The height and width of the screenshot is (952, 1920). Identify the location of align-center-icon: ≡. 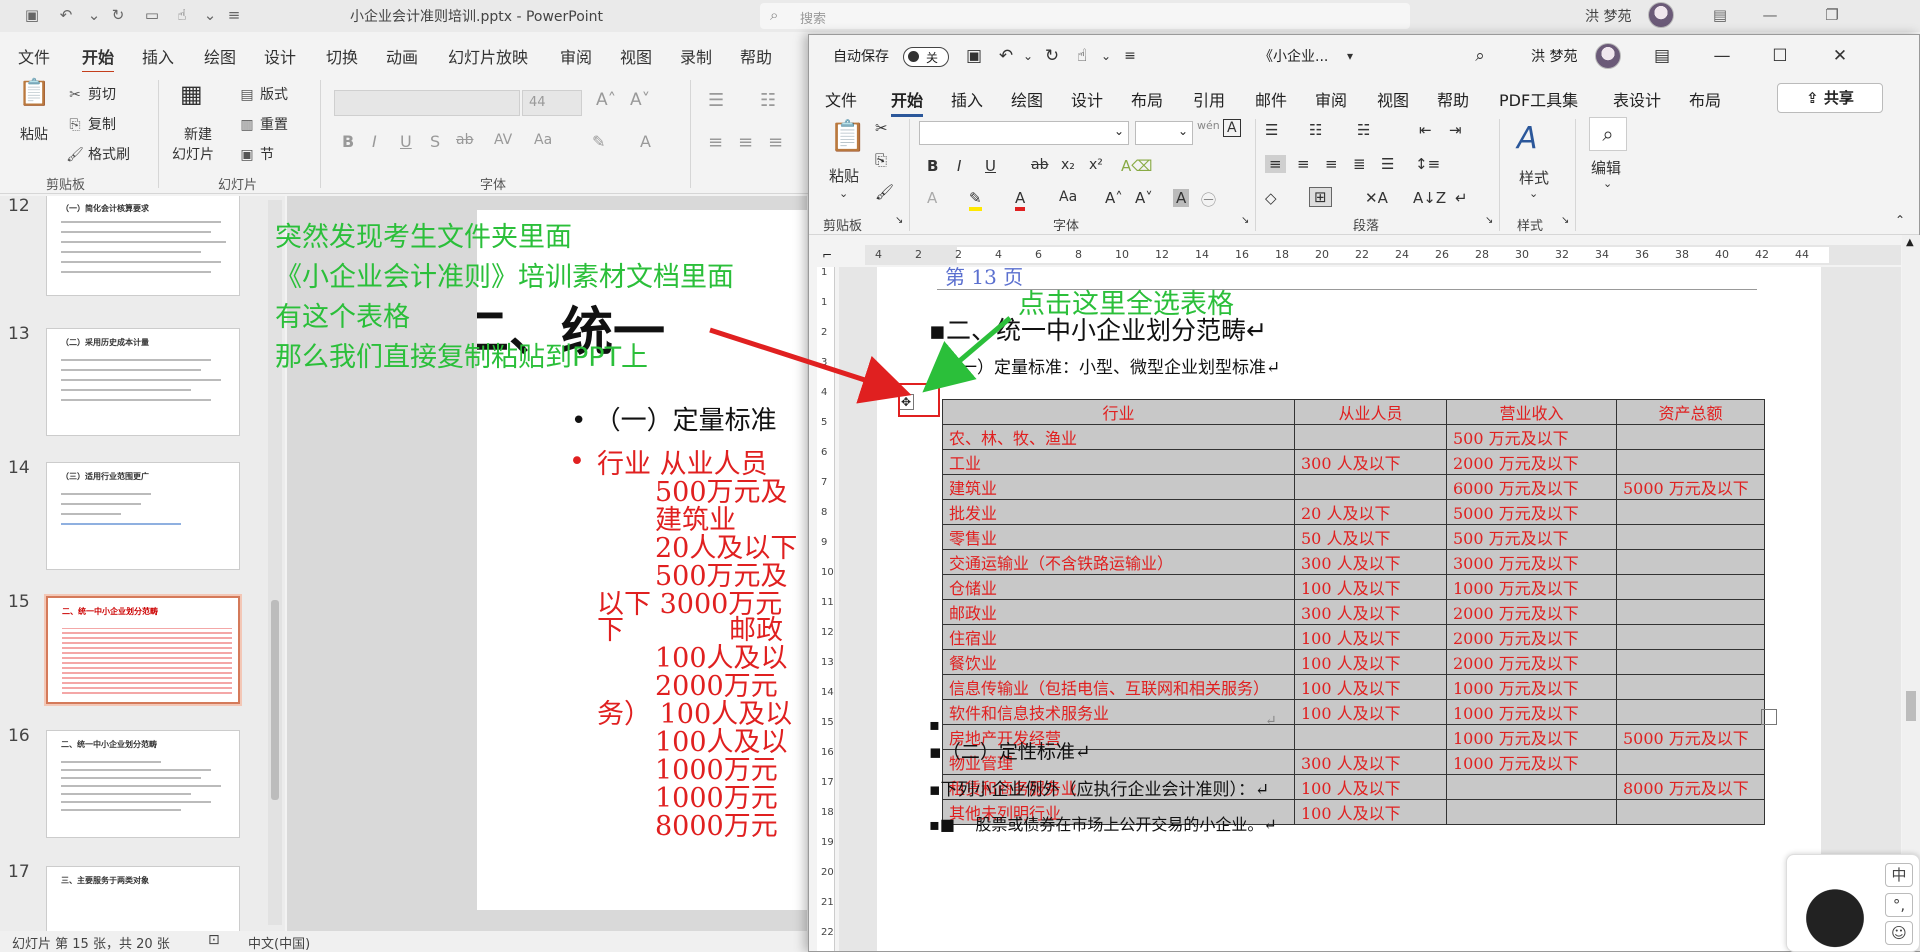
(1303, 164).